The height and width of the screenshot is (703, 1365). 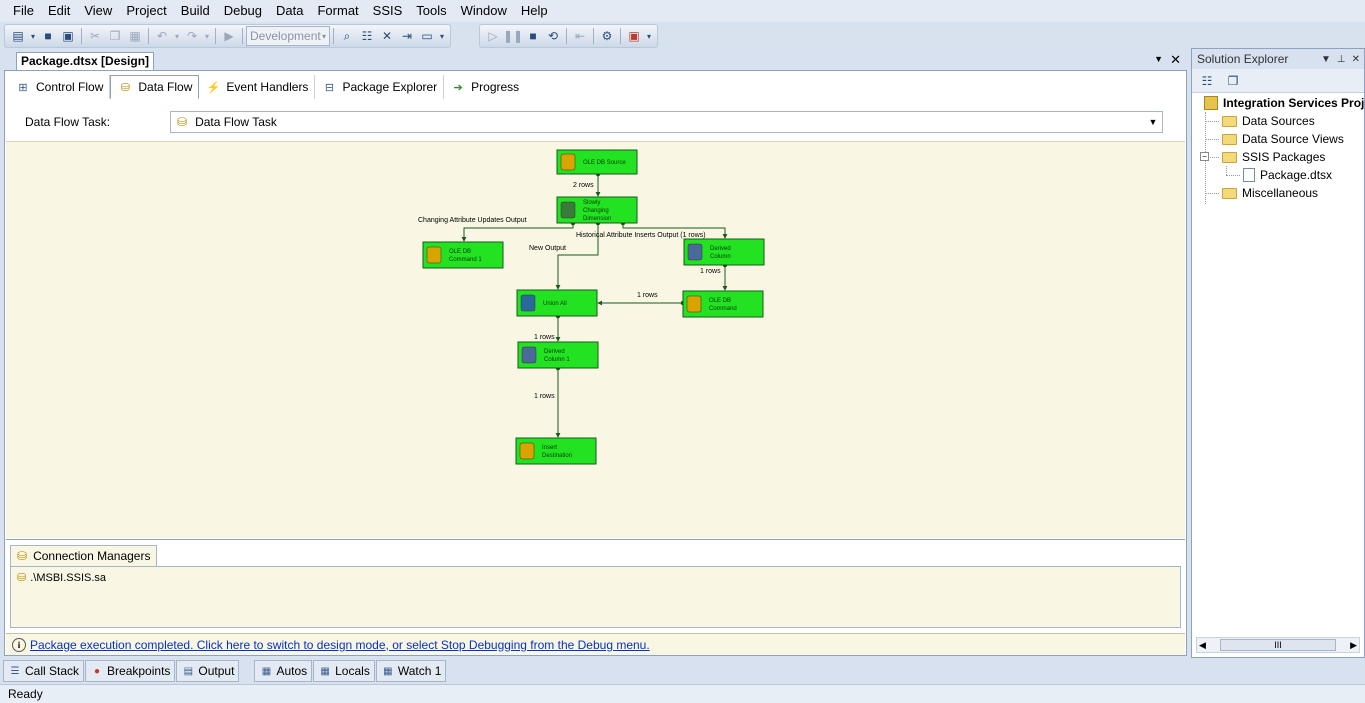 I want to click on path-label-new-output: New Output, so click(x=547, y=248).